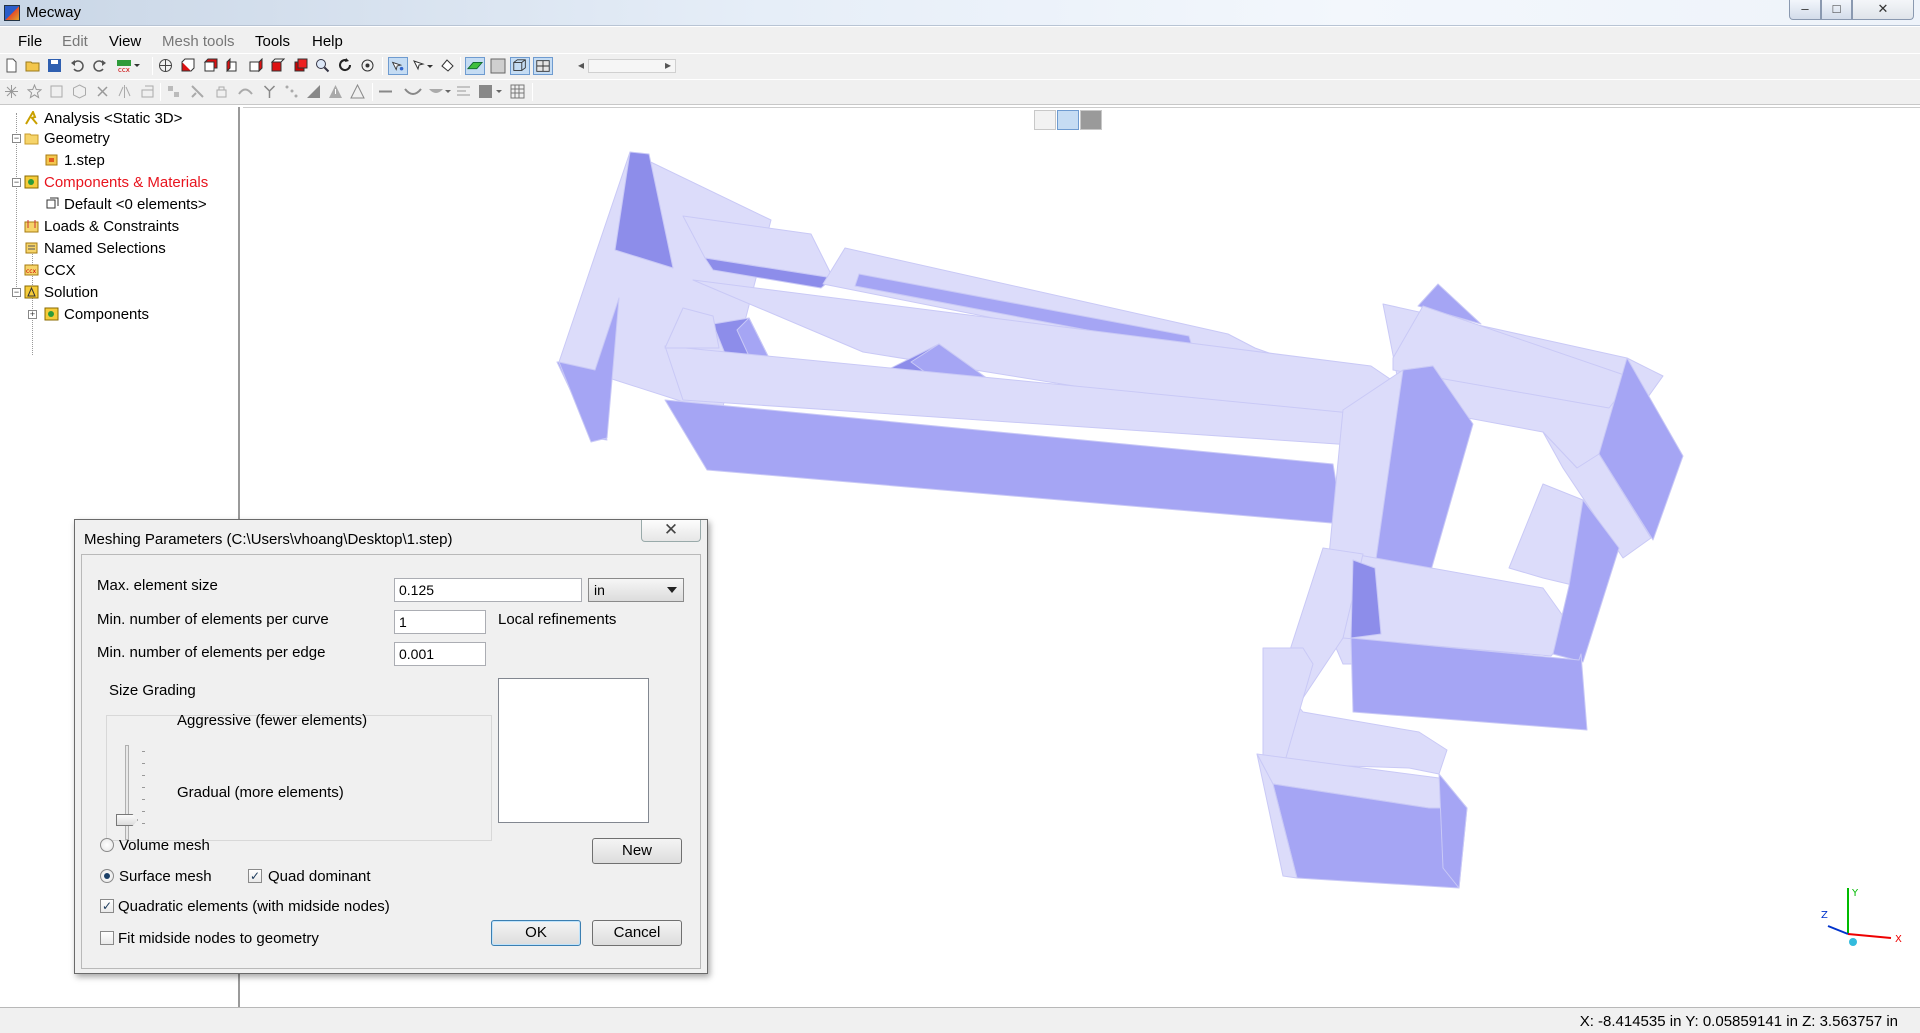  What do you see at coordinates (135, 204) in the screenshot?
I see `tree-item-label: Default <0 elements>` at bounding box center [135, 204].